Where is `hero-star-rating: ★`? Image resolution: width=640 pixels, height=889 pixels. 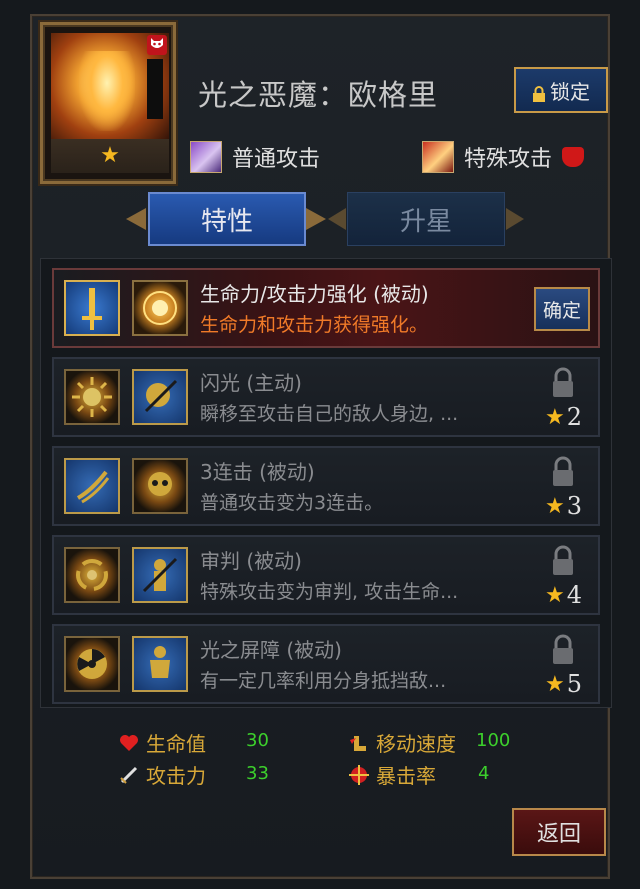
hero-star-rating: ★ is located at coordinates (110, 156).